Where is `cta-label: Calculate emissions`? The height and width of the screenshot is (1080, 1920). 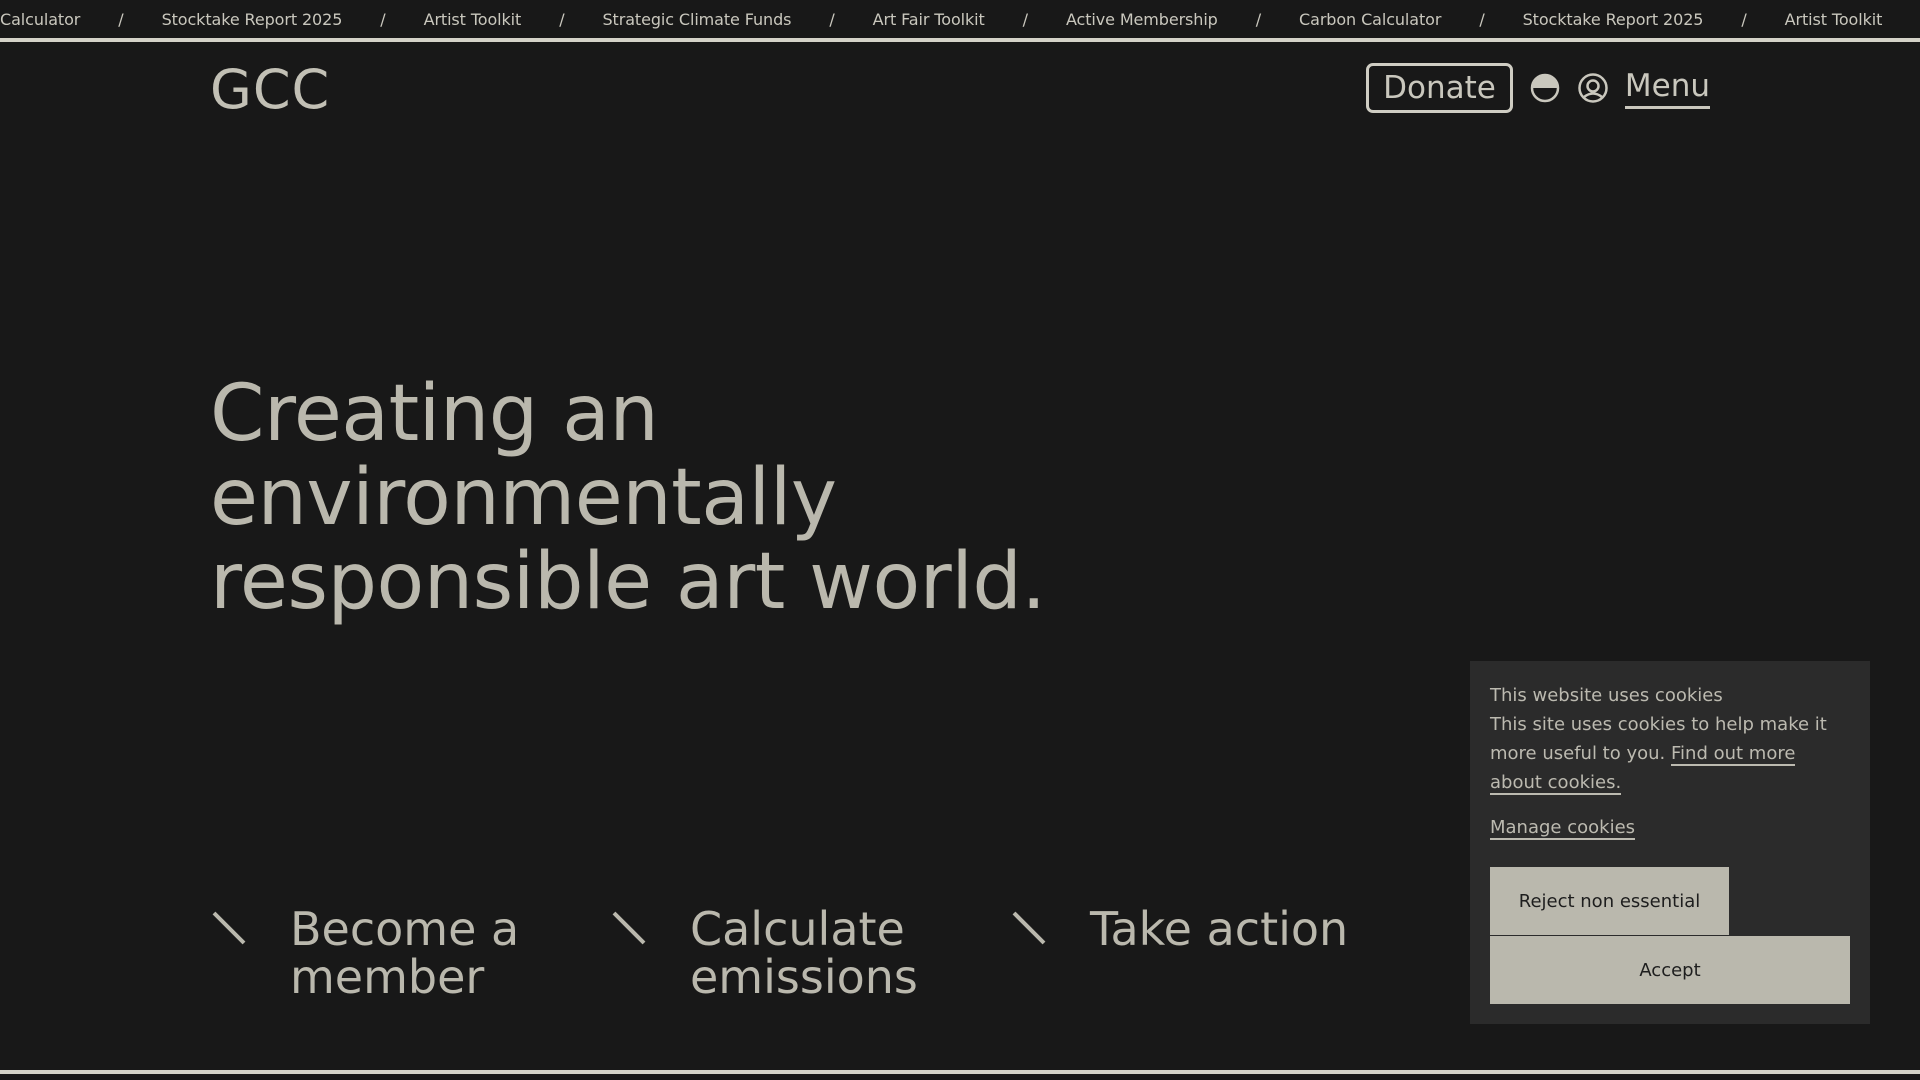 cta-label: Calculate emissions is located at coordinates (804, 953).